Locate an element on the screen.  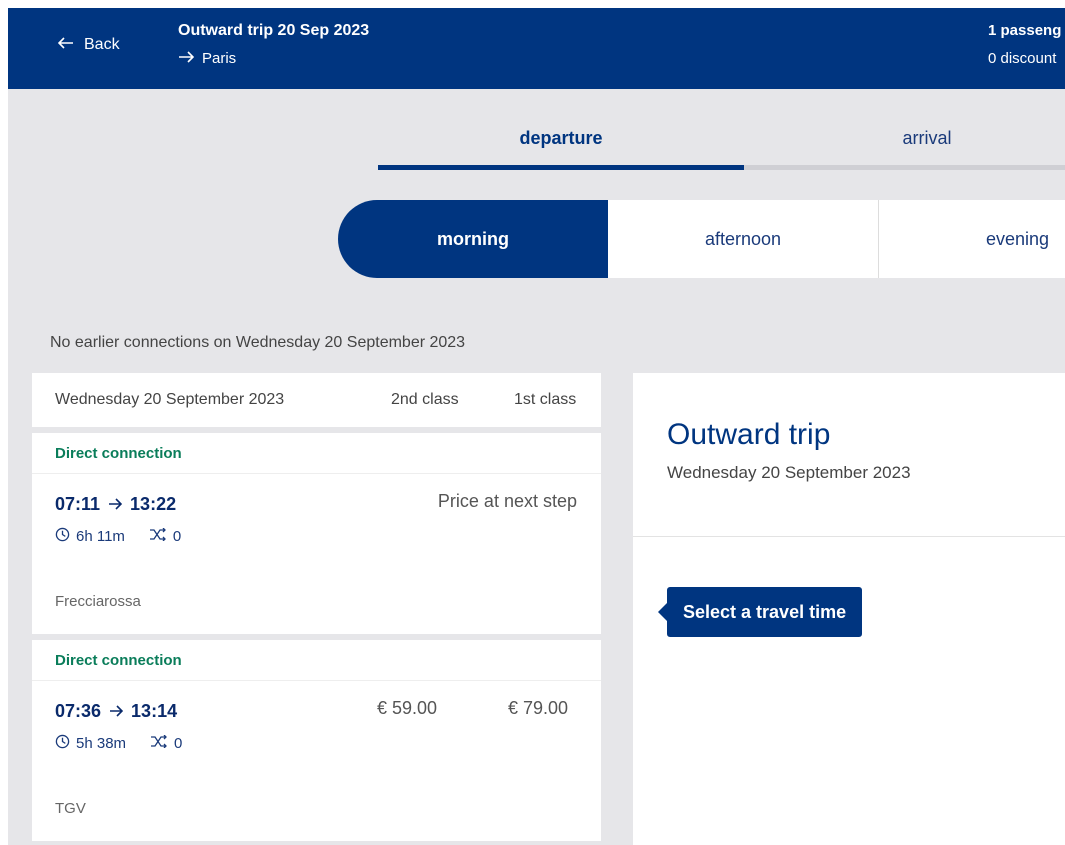
time-evening-button: evening is located at coordinates (972, 239).